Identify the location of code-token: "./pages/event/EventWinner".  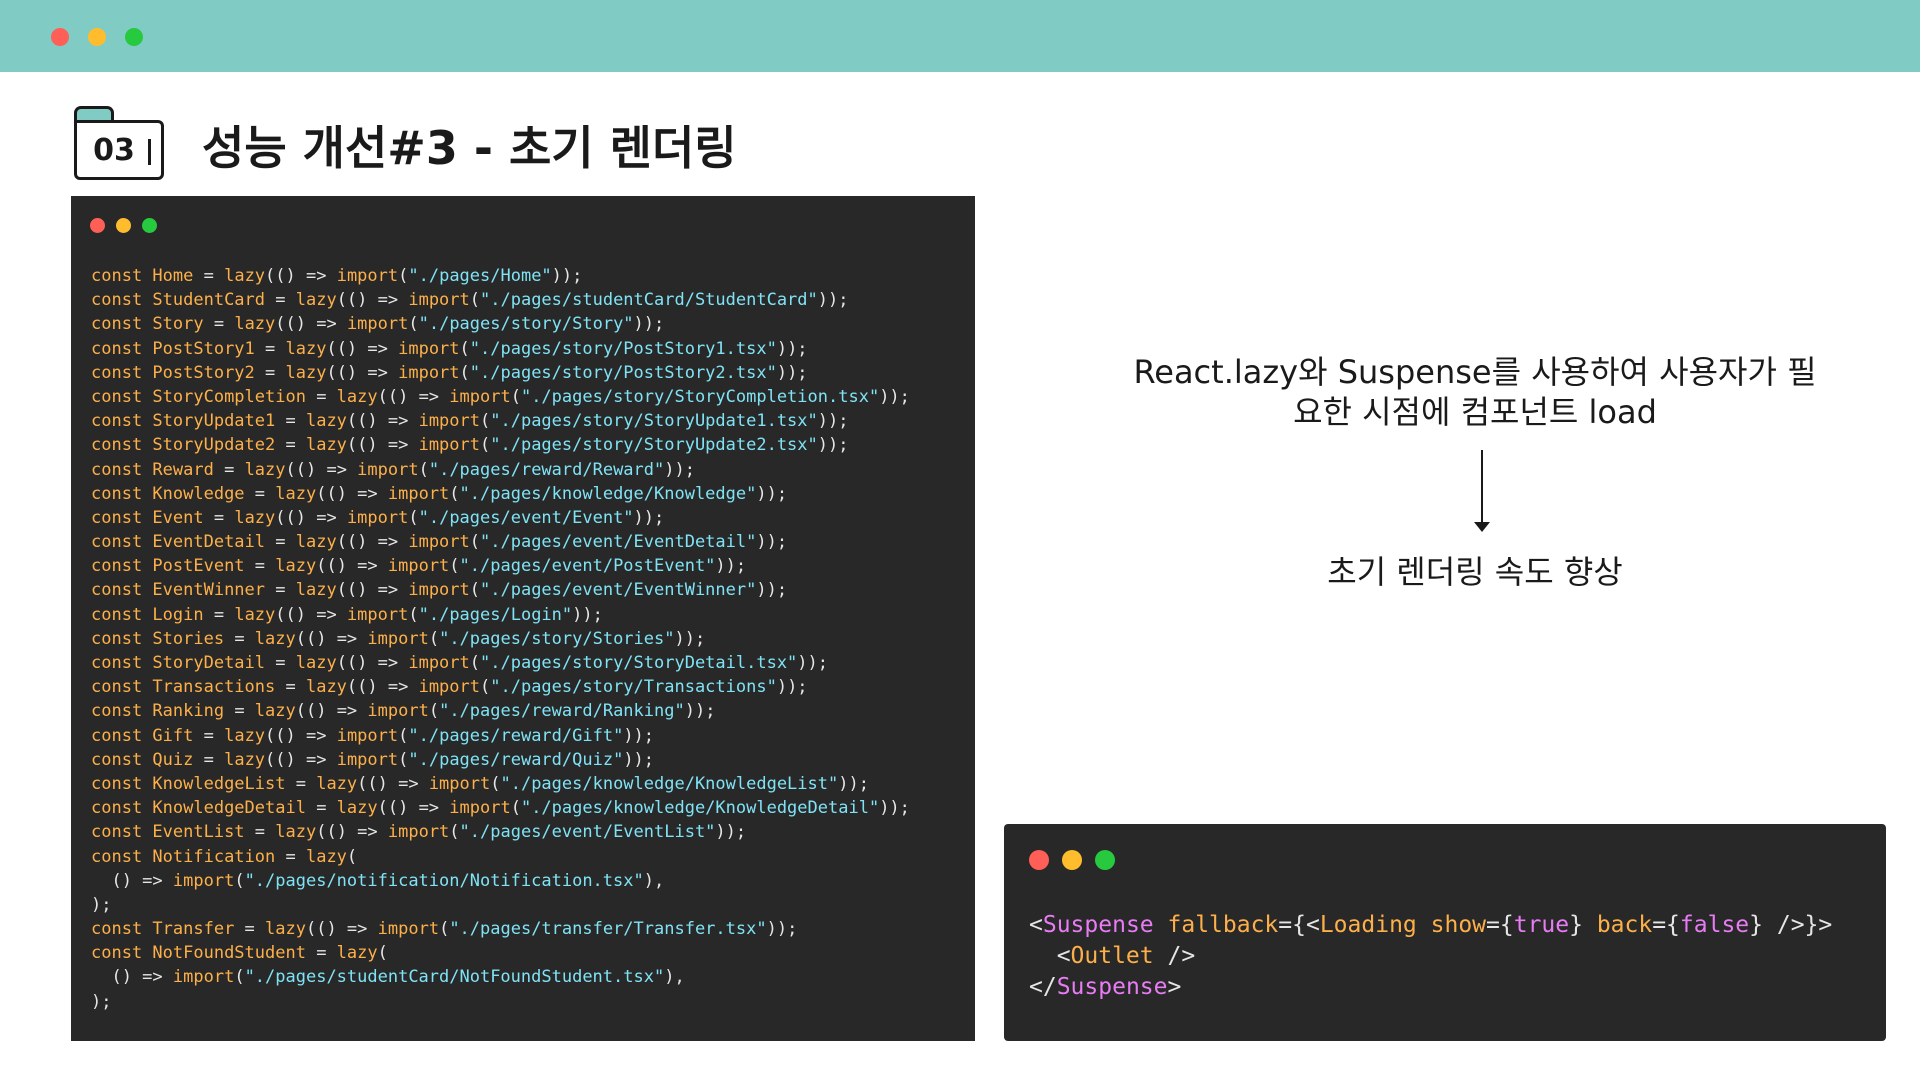
(618, 590).